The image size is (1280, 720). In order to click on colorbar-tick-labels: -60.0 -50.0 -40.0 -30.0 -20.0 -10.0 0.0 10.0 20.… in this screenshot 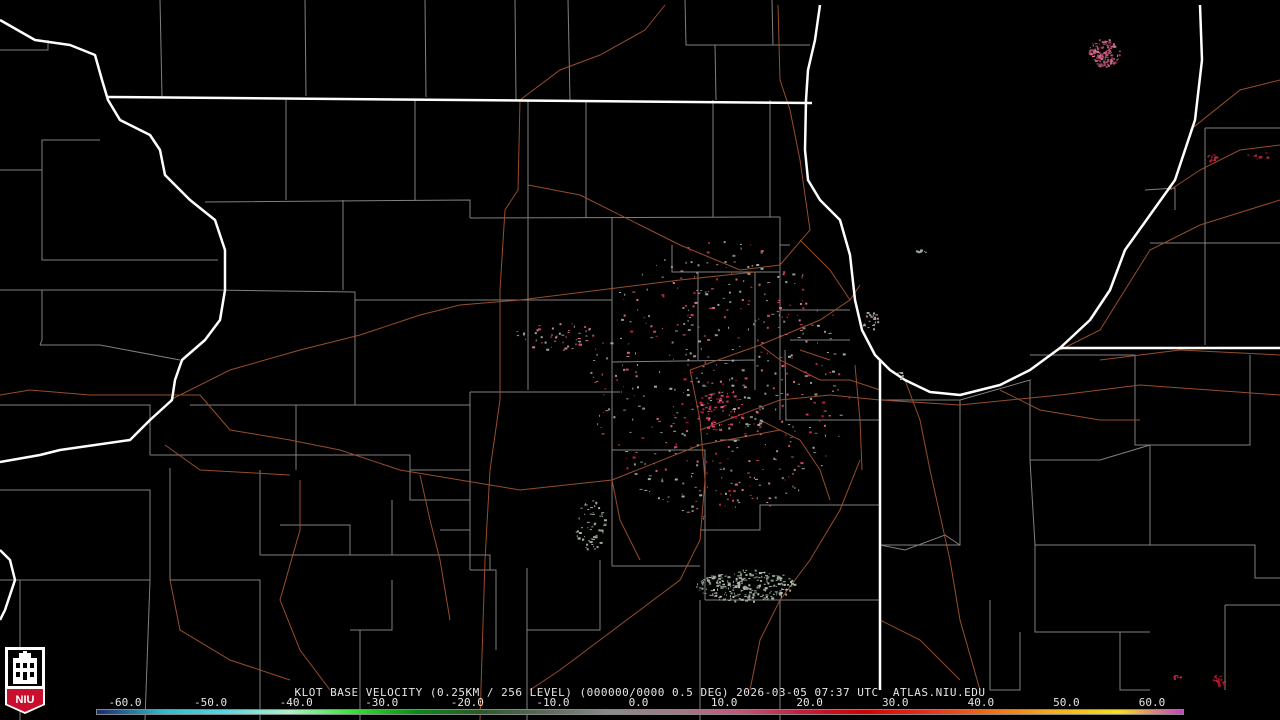, I will do `click(640, 702)`.